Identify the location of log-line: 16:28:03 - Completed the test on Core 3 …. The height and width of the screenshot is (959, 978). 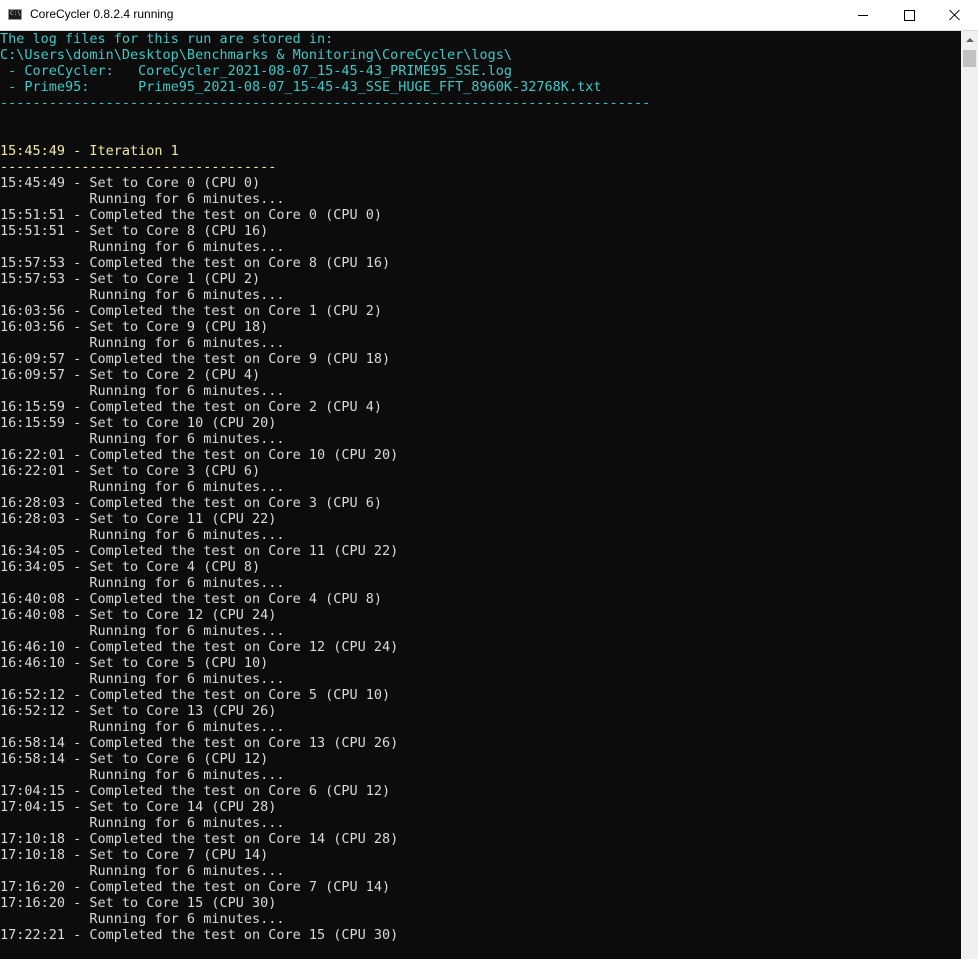
(191, 503).